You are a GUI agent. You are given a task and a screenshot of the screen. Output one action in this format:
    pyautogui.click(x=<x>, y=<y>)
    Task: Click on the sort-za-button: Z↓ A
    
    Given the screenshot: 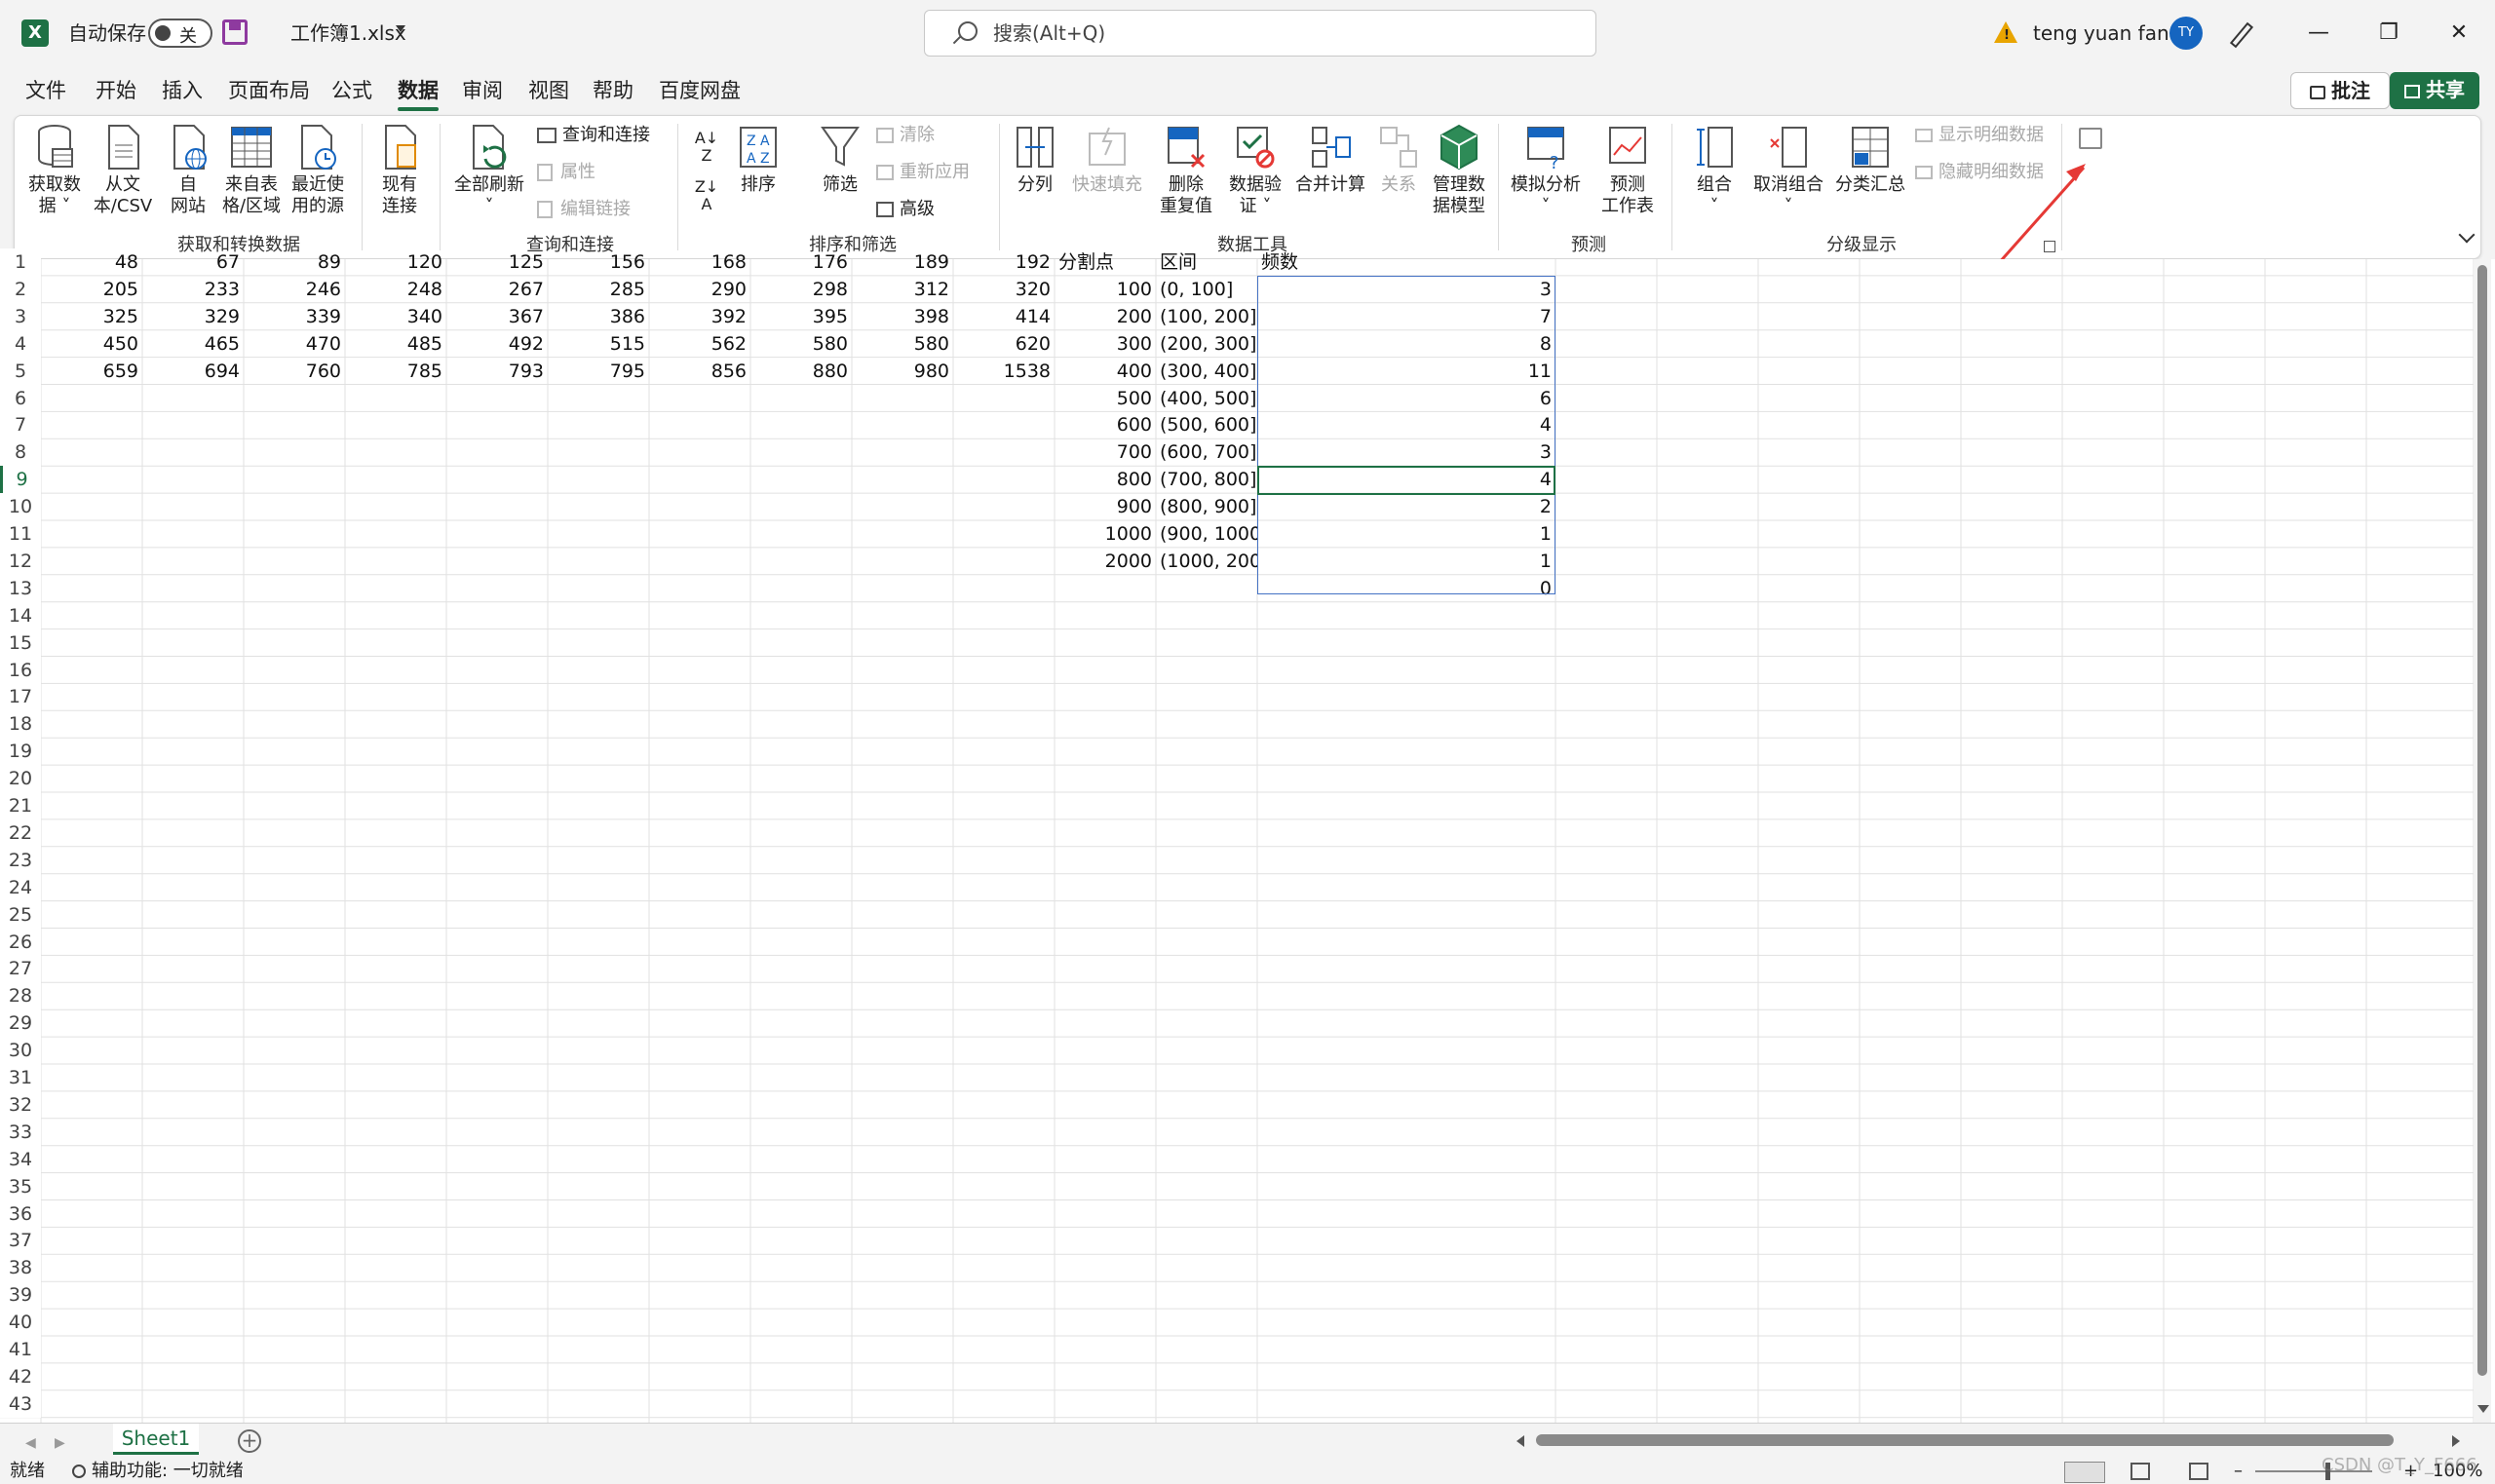 What is the action you would take?
    pyautogui.click(x=706, y=195)
    